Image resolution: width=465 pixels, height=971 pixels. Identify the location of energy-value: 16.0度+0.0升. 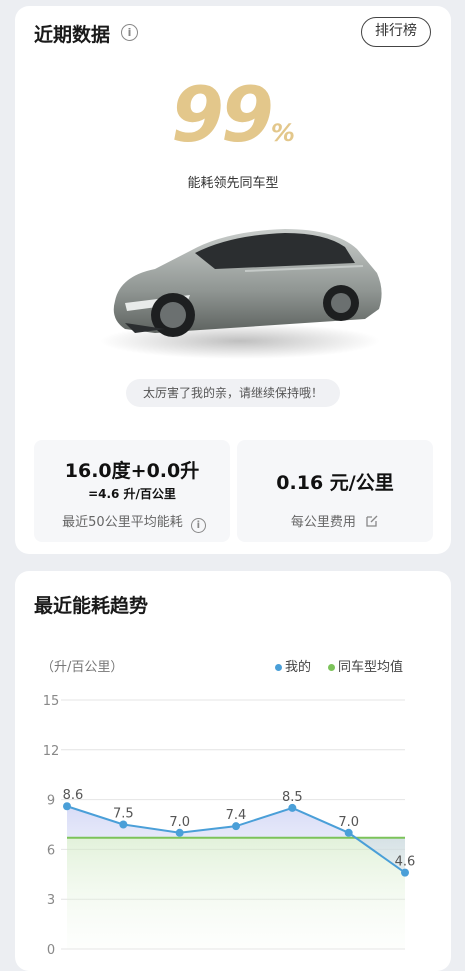
(132, 471).